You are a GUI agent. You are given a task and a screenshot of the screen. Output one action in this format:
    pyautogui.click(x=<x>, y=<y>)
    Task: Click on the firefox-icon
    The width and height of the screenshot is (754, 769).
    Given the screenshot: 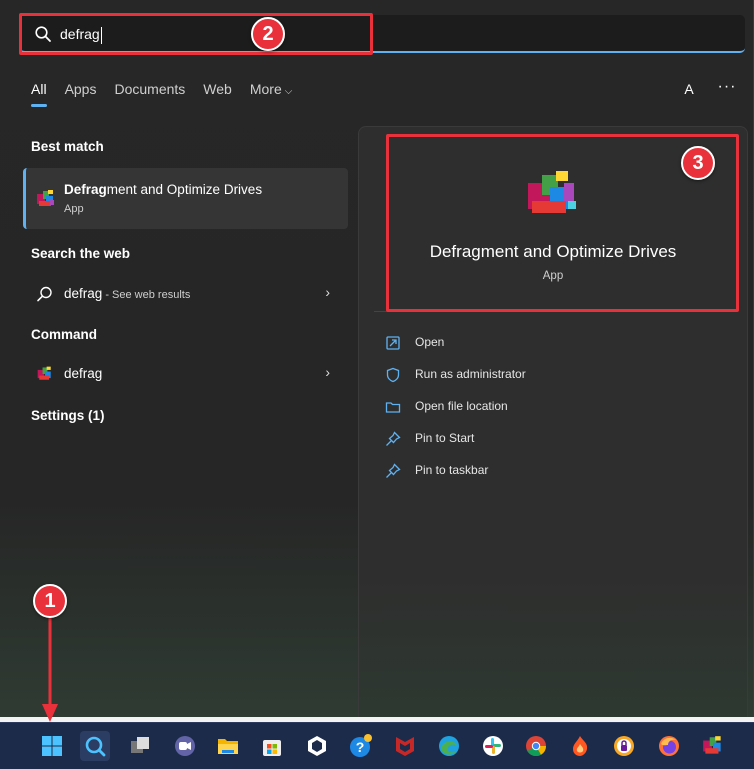 What is the action you would take?
    pyautogui.click(x=669, y=746)
    